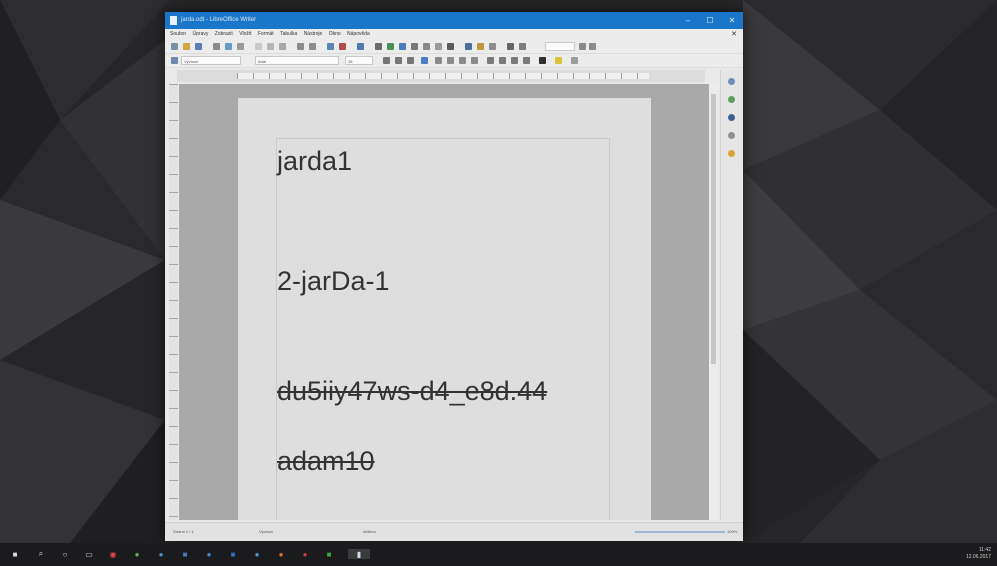 The image size is (997, 566). I want to click on page-indicator: Strana 1 / 1, so click(183, 532).